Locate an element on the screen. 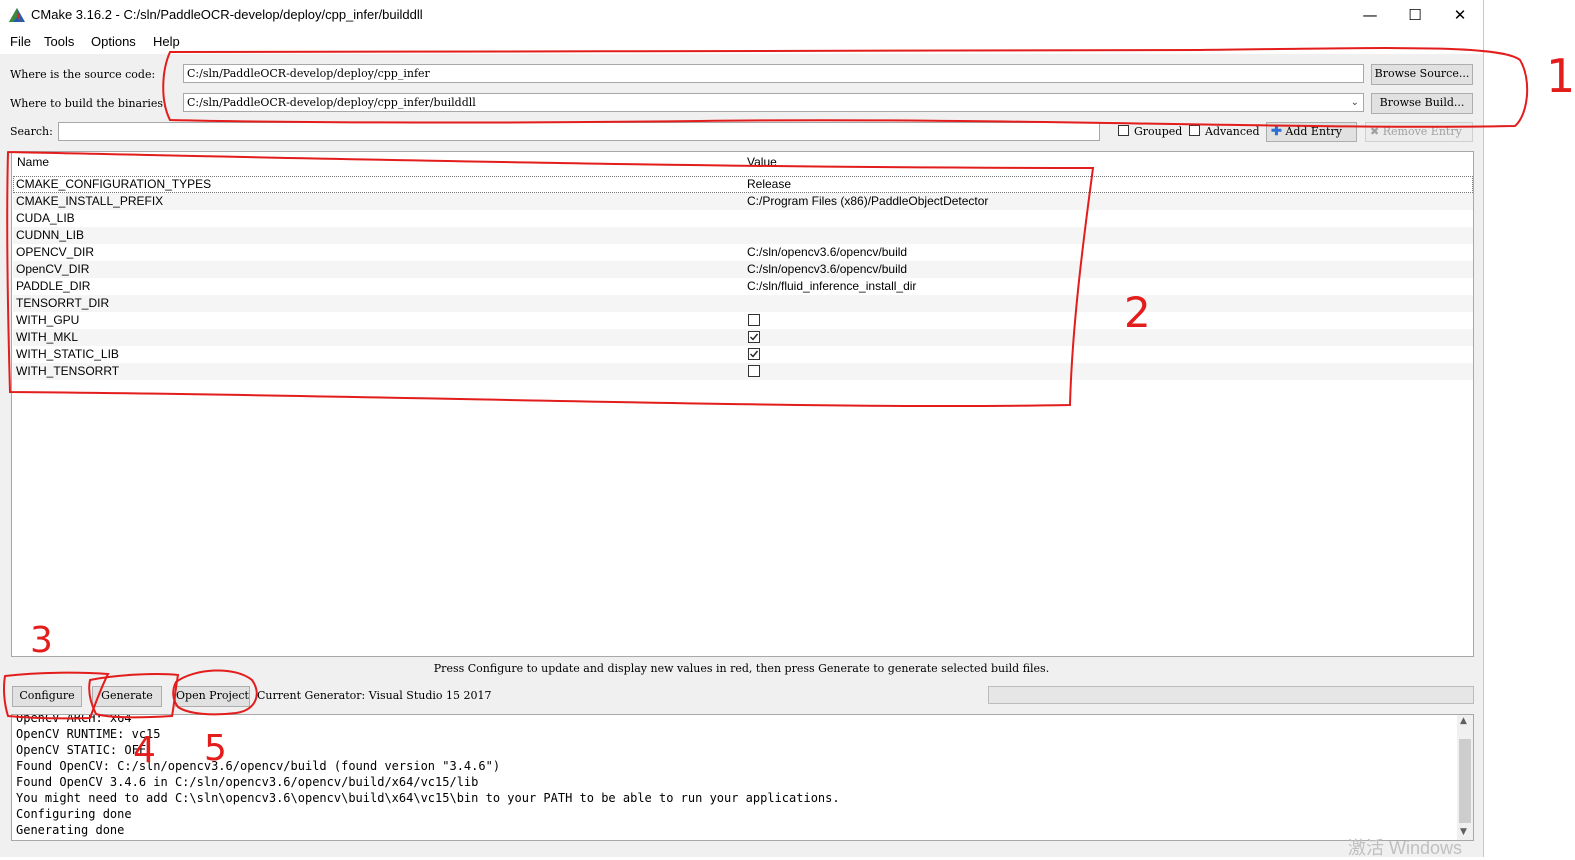 The height and width of the screenshot is (860, 1575). plus-icon: ✚ is located at coordinates (1276, 131).